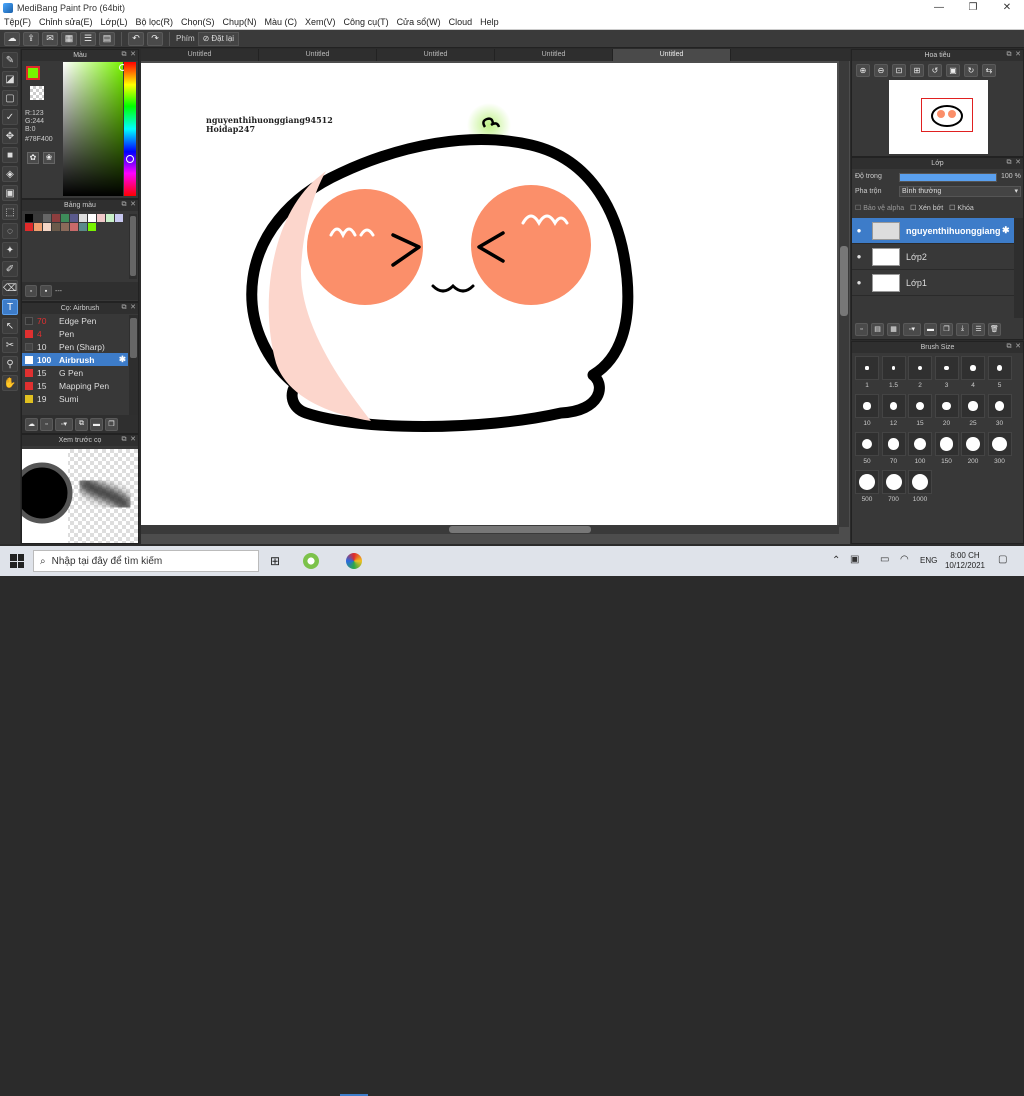  I want to click on copy-brush-icon: ⧉, so click(81, 424).